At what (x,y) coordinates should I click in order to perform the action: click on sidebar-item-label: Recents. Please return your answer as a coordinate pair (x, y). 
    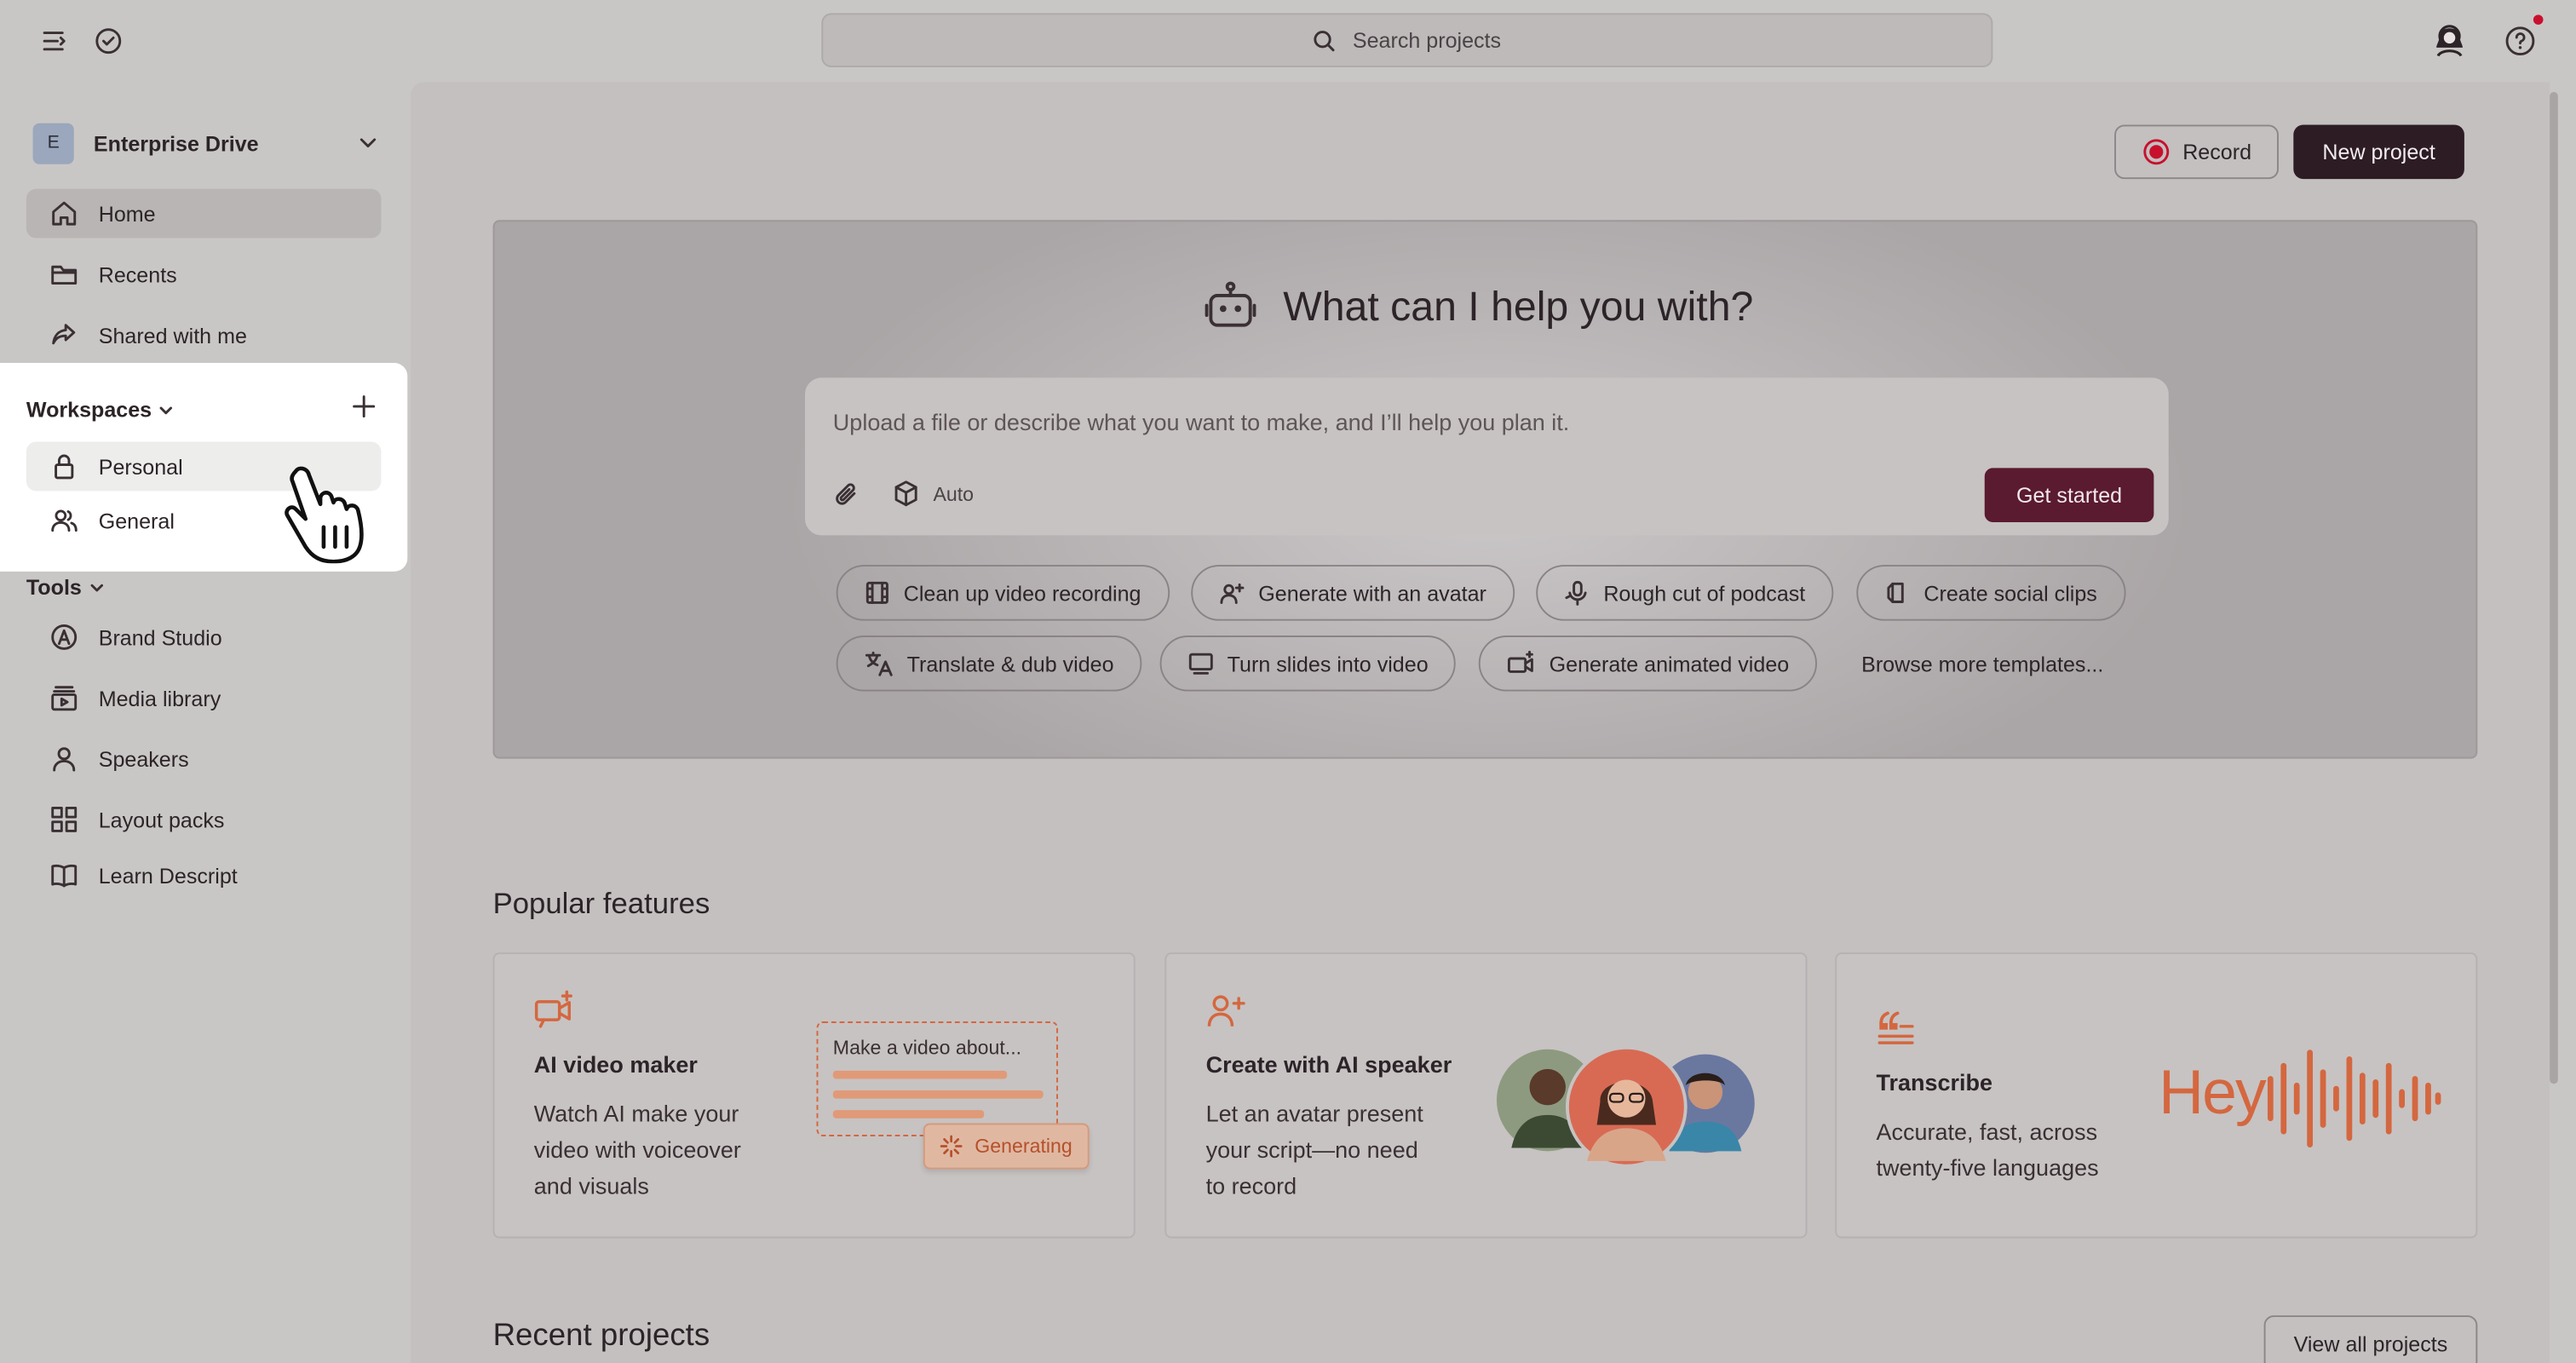
    Looking at the image, I should click on (137, 275).